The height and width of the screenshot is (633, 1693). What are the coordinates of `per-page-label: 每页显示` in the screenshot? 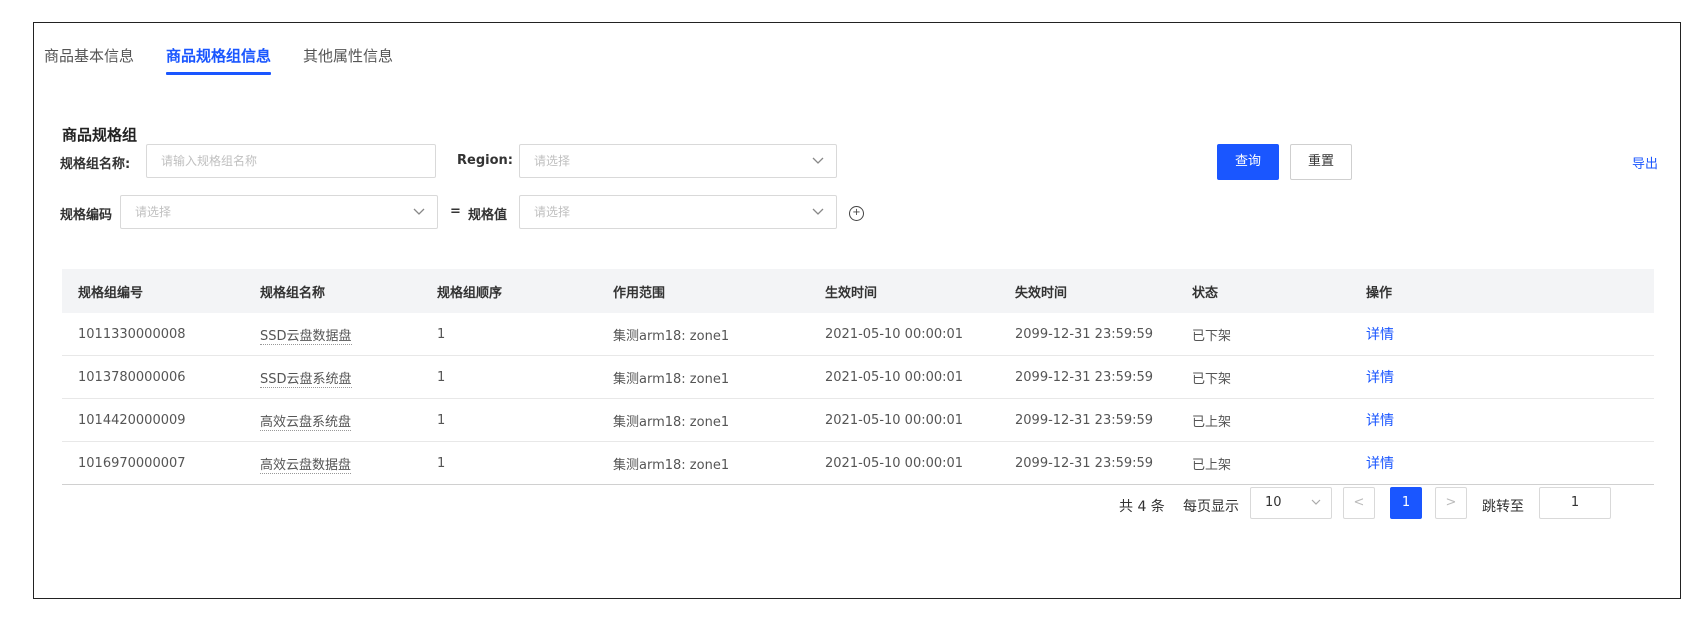 It's located at (1211, 507).